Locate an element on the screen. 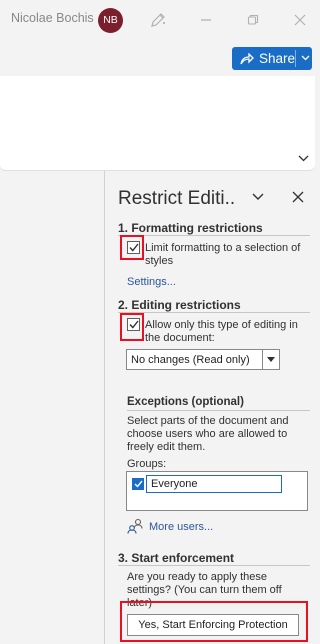 The image size is (320, 644). pane-options-chevron-icon is located at coordinates (258, 197).